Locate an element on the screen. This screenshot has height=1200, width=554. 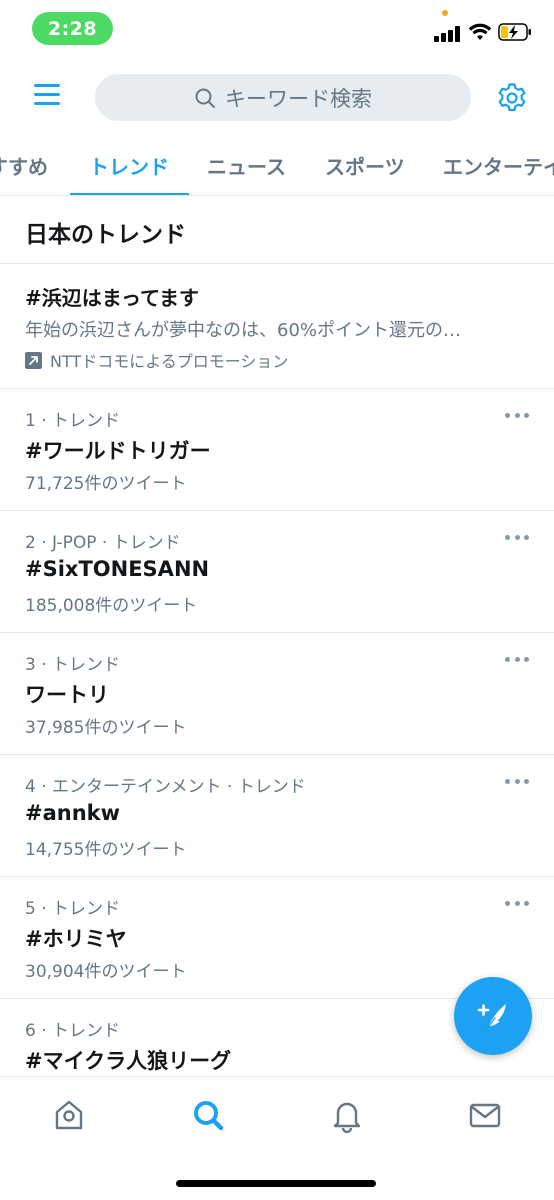
trend-tweet-count: 14,755件のツイート is located at coordinates (106, 850).